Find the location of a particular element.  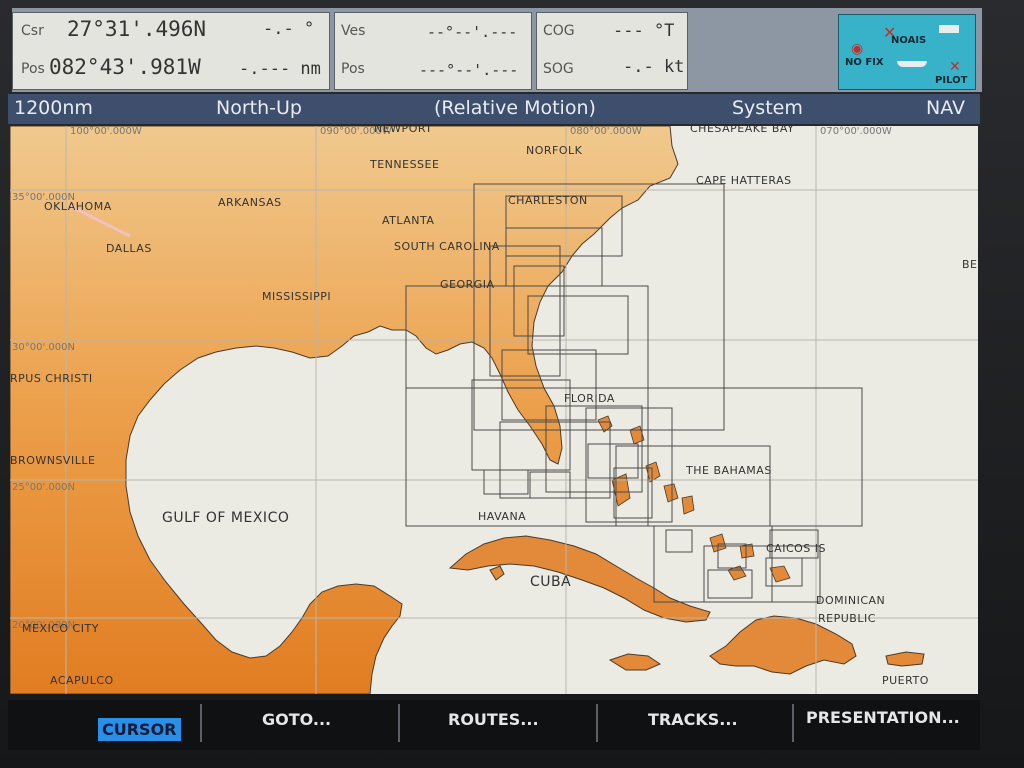

label-puerto: PUERTO is located at coordinates (905, 680).